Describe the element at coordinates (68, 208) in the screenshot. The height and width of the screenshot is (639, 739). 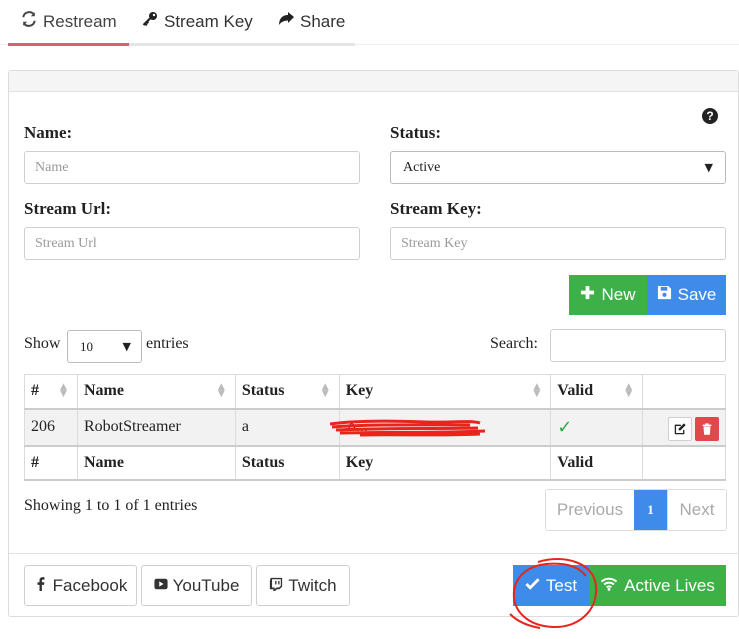
I see `stream-url-label: Stream Url:` at that location.